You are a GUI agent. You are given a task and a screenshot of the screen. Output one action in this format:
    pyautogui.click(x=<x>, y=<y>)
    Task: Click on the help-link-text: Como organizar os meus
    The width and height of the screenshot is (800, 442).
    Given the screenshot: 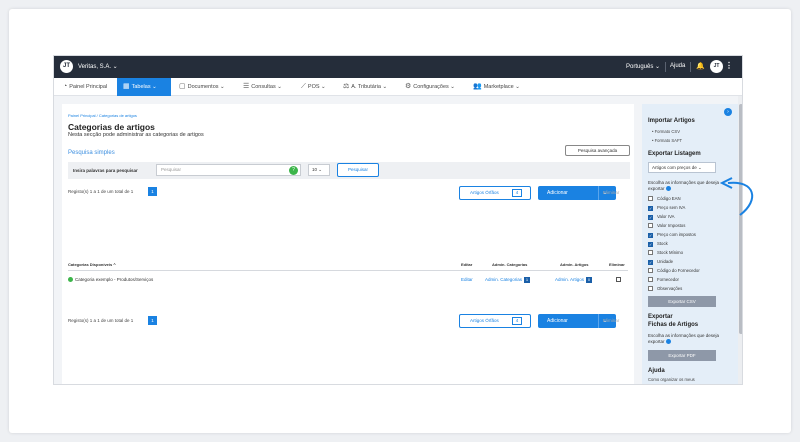 What is the action you would take?
    pyautogui.click(x=671, y=379)
    